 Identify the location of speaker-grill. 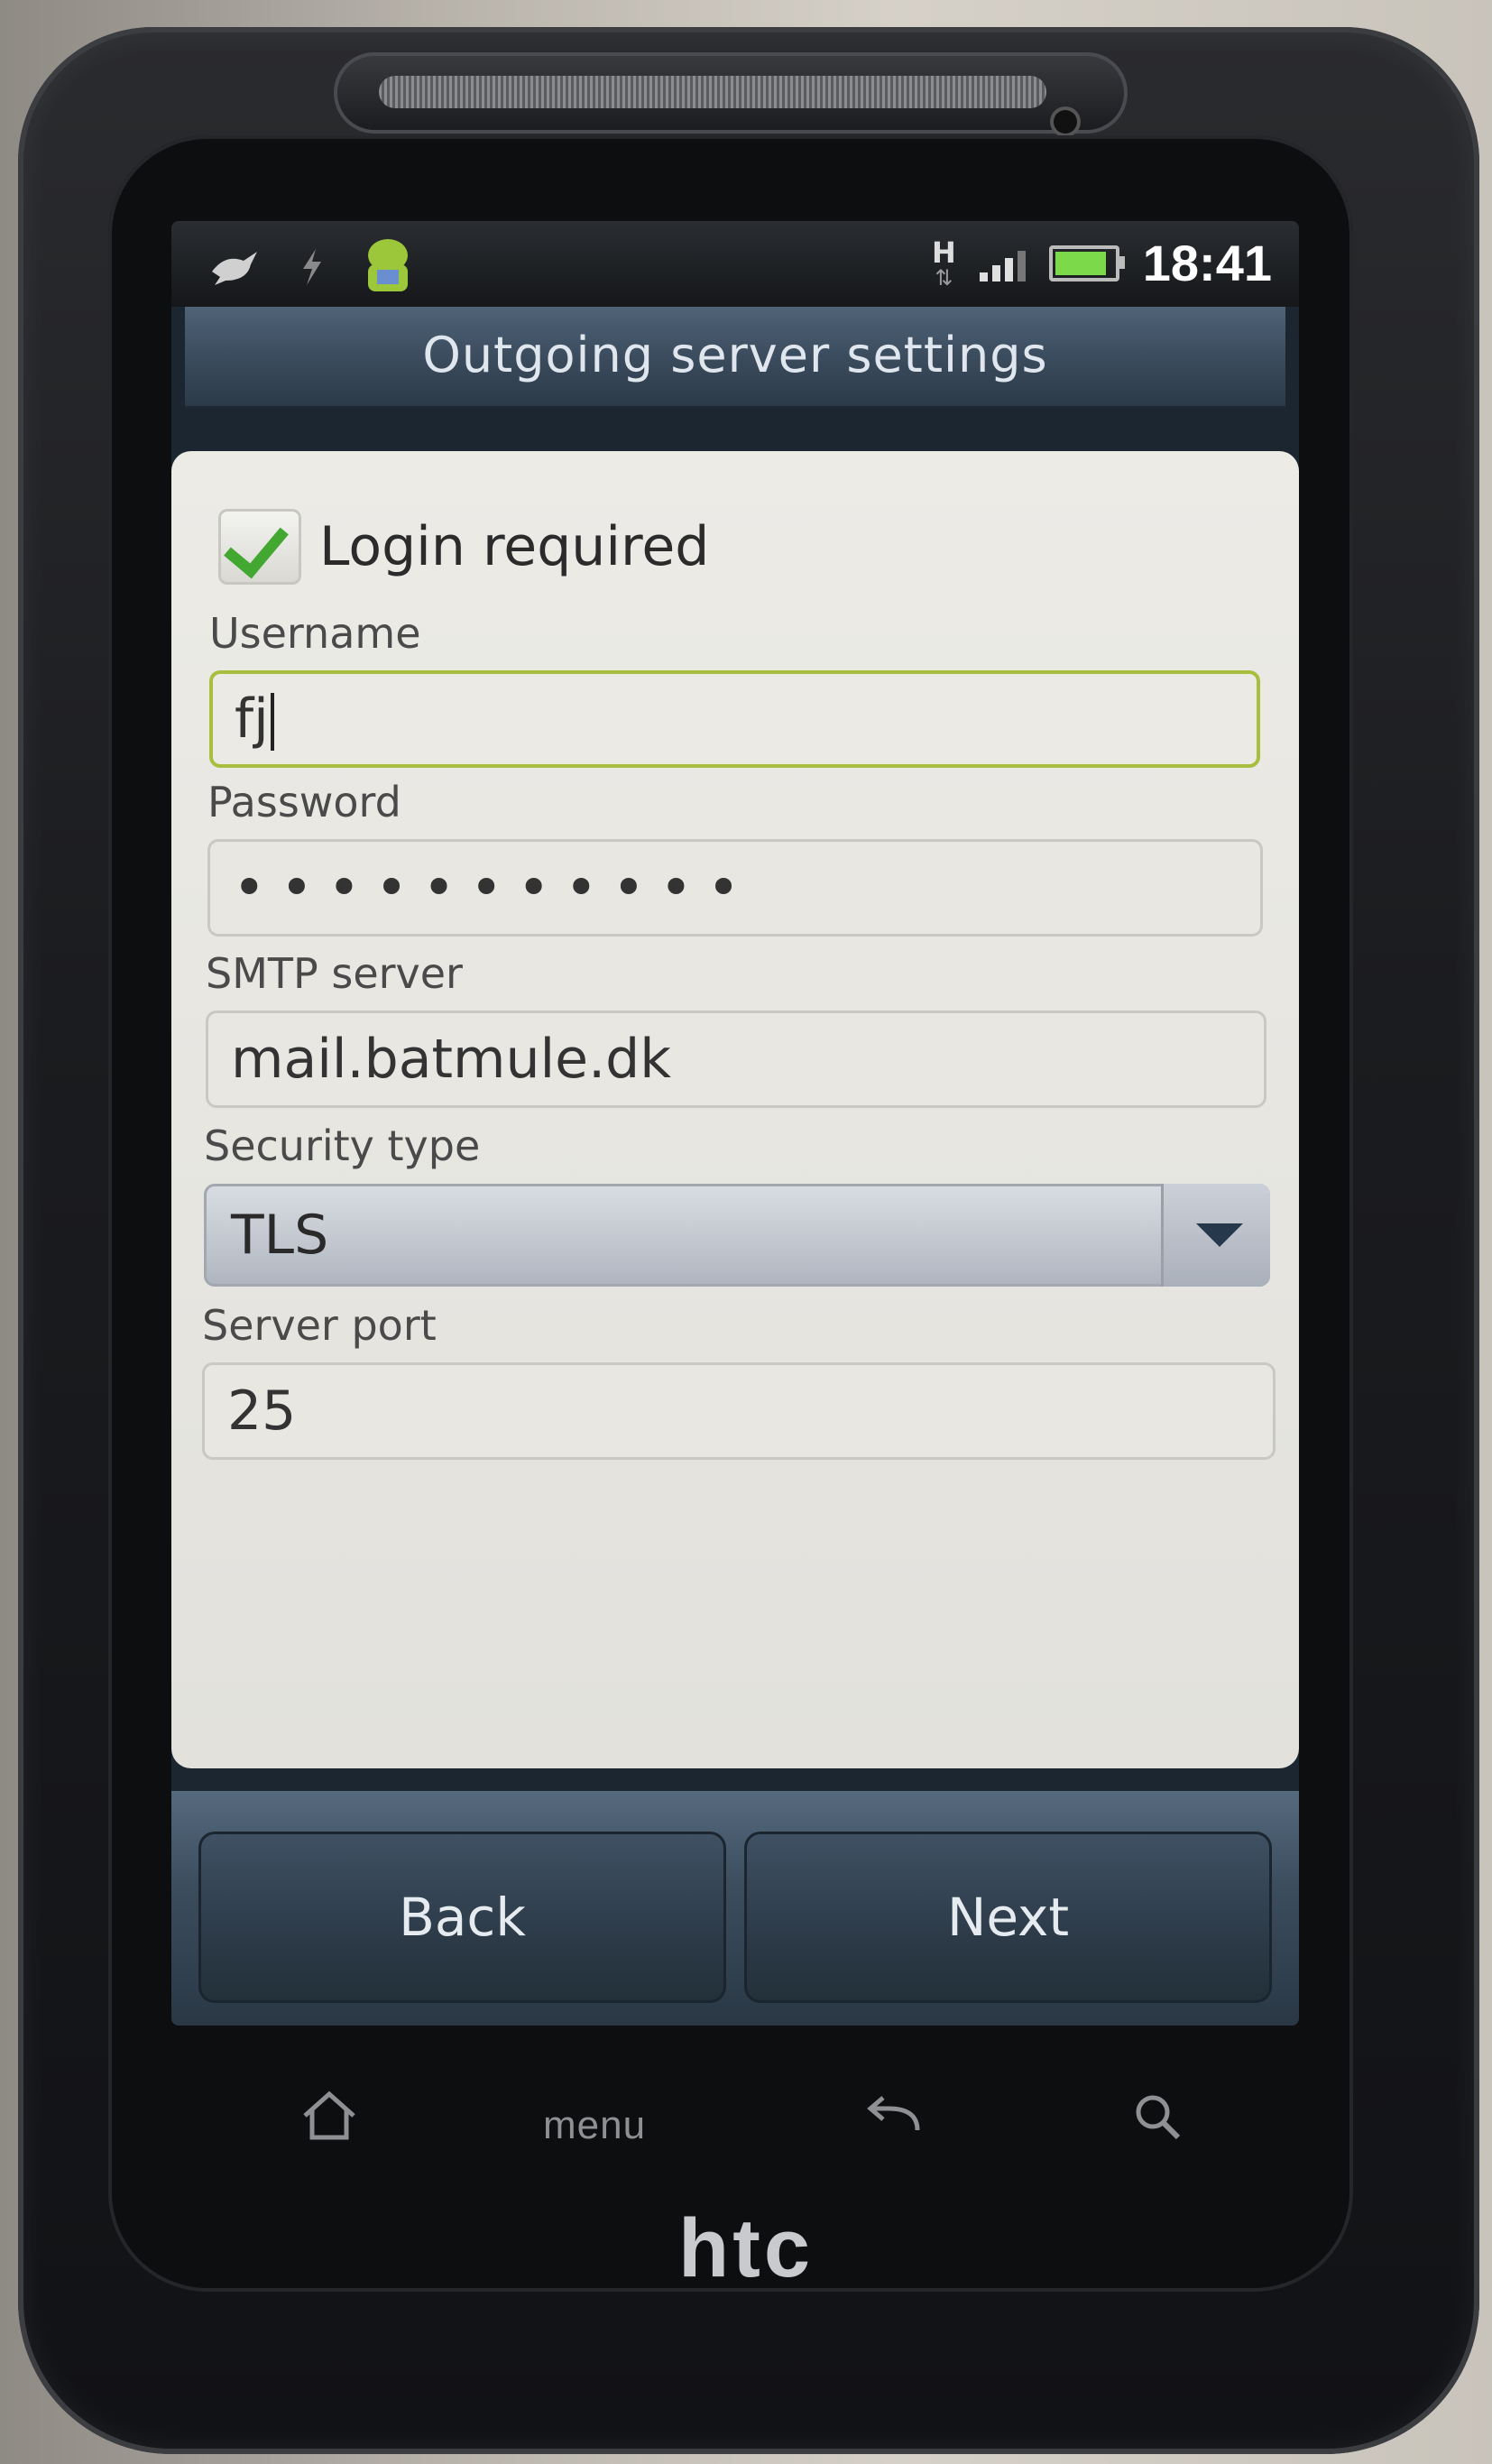
(712, 92).